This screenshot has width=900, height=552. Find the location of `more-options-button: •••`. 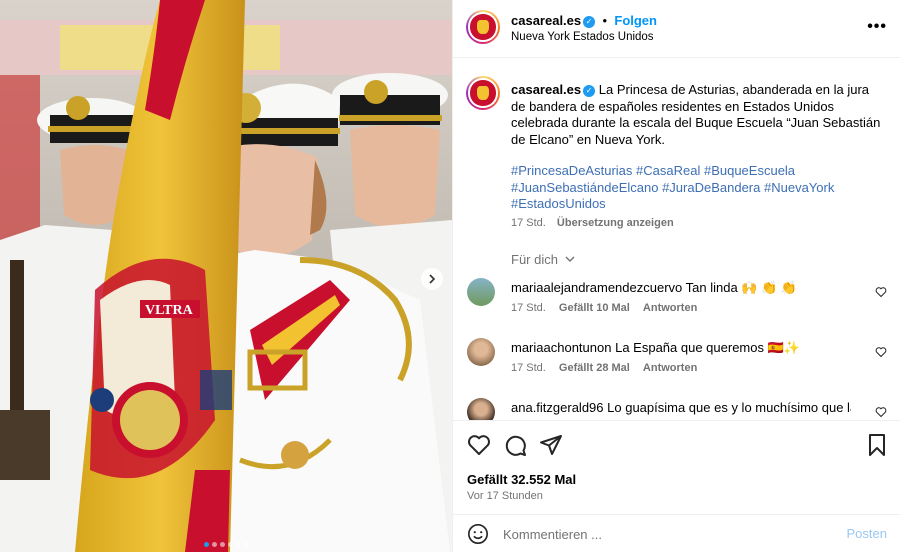

more-options-button: ••• is located at coordinates (877, 27).